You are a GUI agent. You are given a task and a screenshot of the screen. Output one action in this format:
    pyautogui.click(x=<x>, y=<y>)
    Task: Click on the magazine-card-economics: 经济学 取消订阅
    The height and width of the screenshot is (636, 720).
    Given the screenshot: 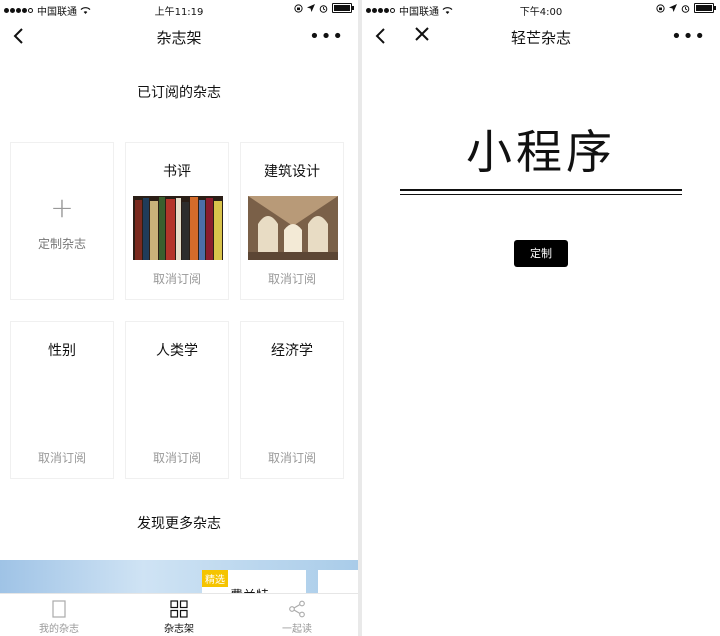 What is the action you would take?
    pyautogui.click(x=292, y=400)
    